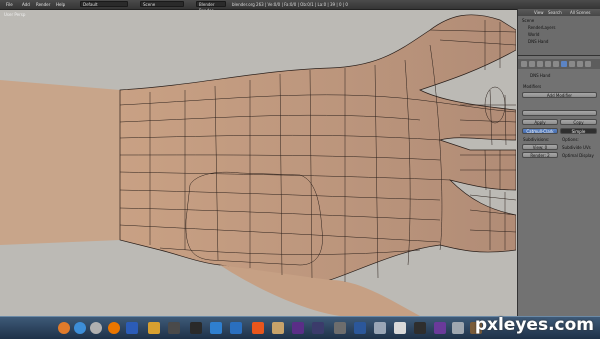 Image resolution: width=600 pixels, height=339 pixels. What do you see at coordinates (548, 64) in the screenshot?
I see `object-tab-icon` at bounding box center [548, 64].